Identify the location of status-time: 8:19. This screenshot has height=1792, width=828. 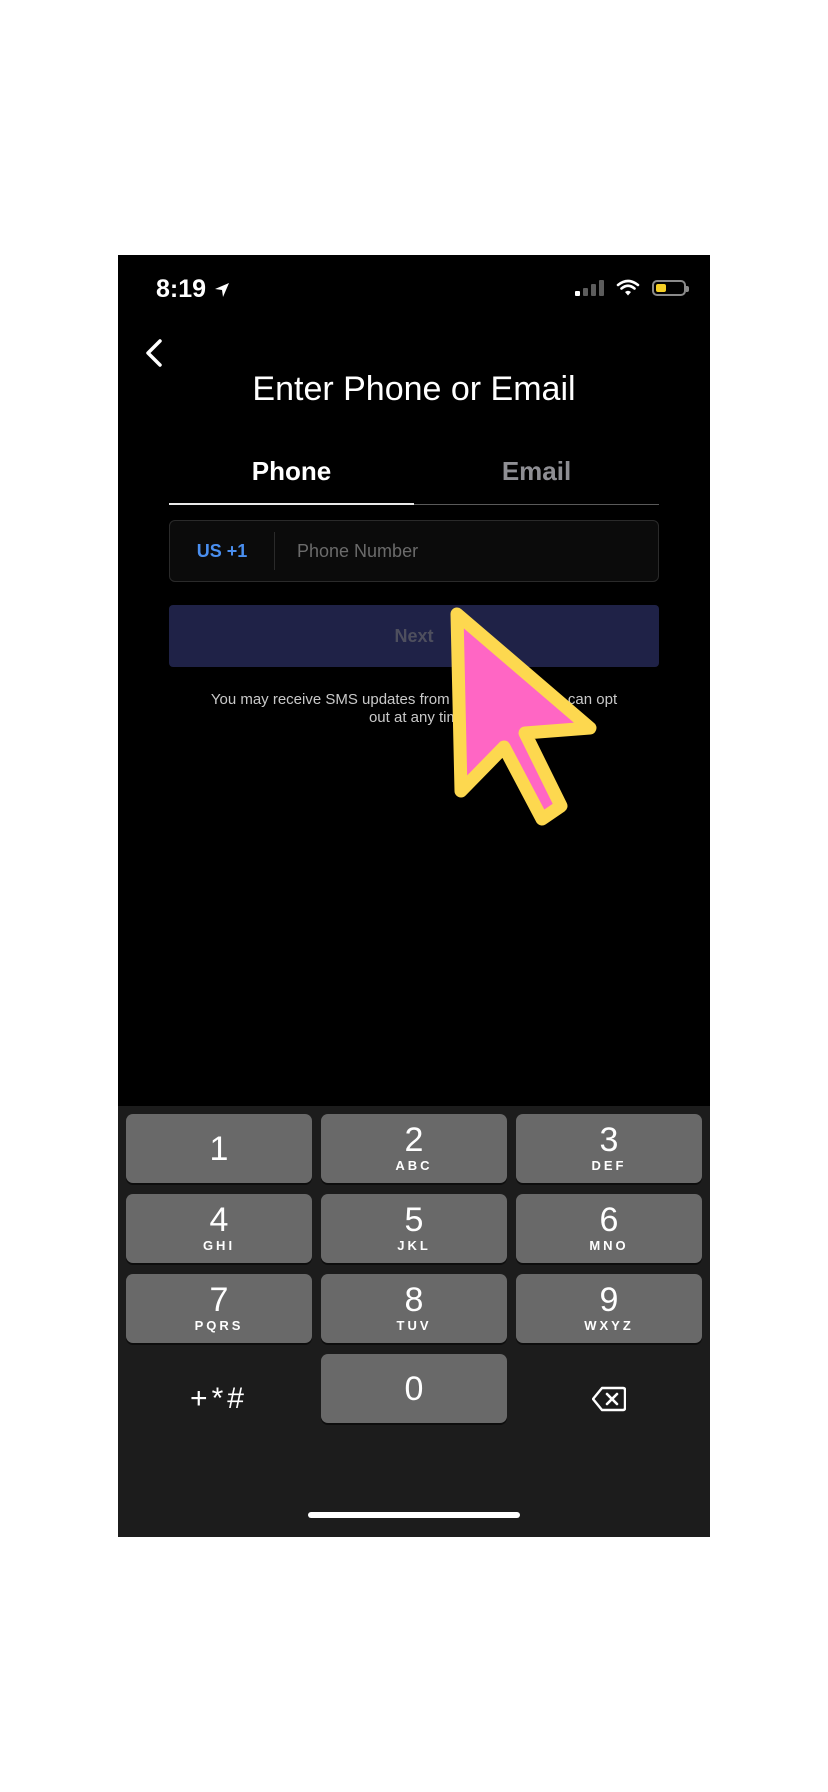
(193, 289).